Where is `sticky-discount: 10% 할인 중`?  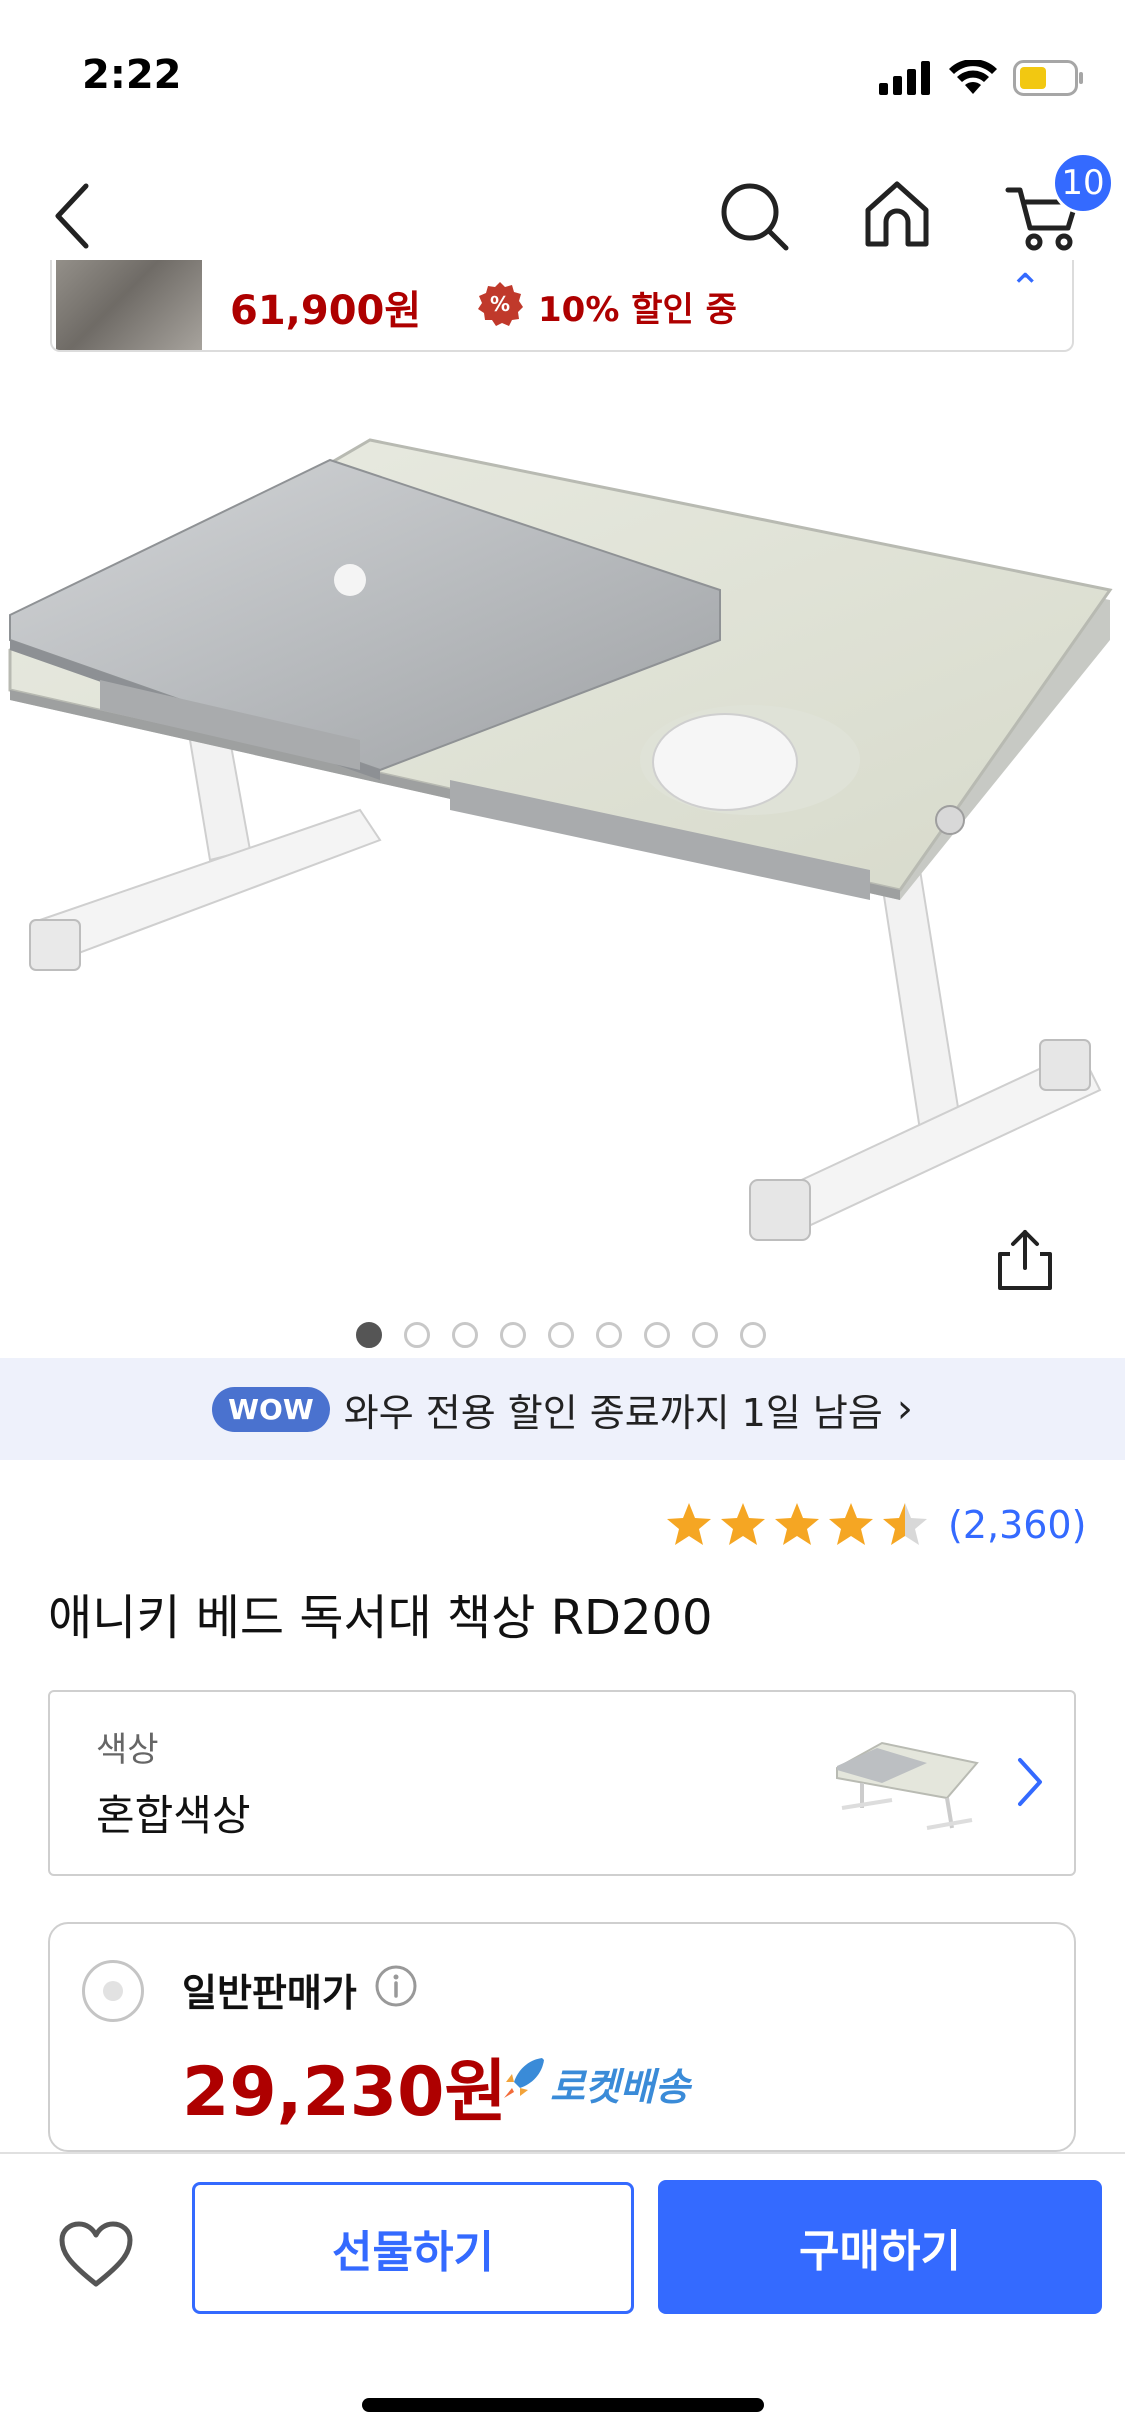 sticky-discount: 10% 할인 중 is located at coordinates (637, 310).